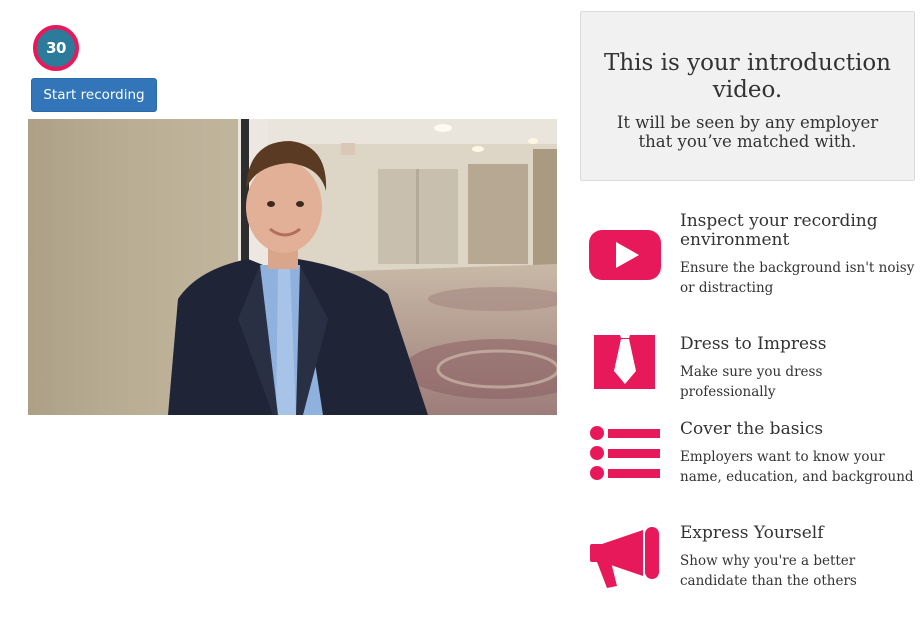 The height and width of the screenshot is (617, 924). What do you see at coordinates (753, 344) in the screenshot?
I see `tip-title: Dress to Impress` at bounding box center [753, 344].